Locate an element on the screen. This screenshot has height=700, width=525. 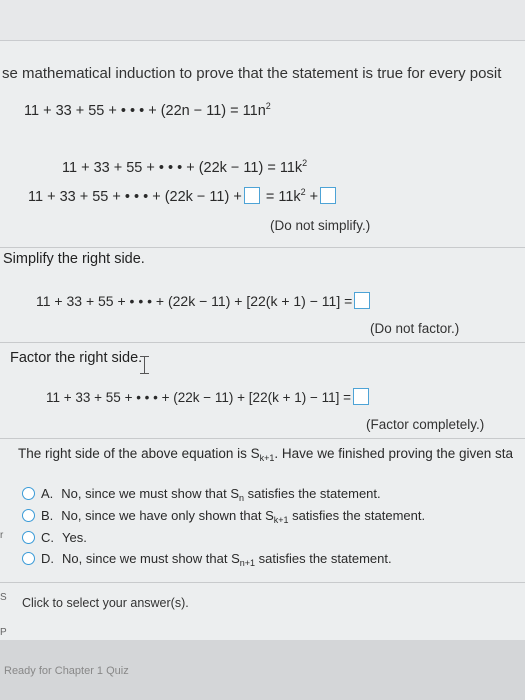
option-c: C. Yes. is located at coordinates (54, 537).